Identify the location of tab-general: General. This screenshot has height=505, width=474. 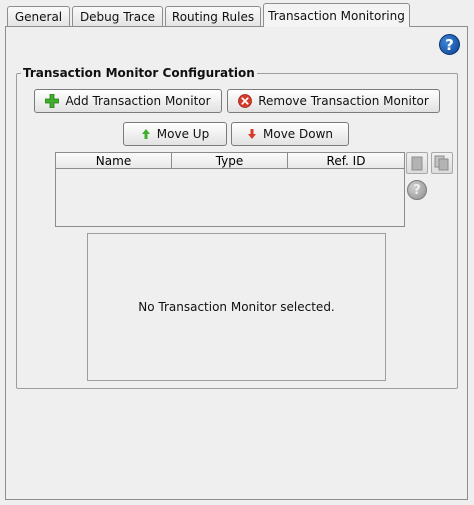
(38, 16).